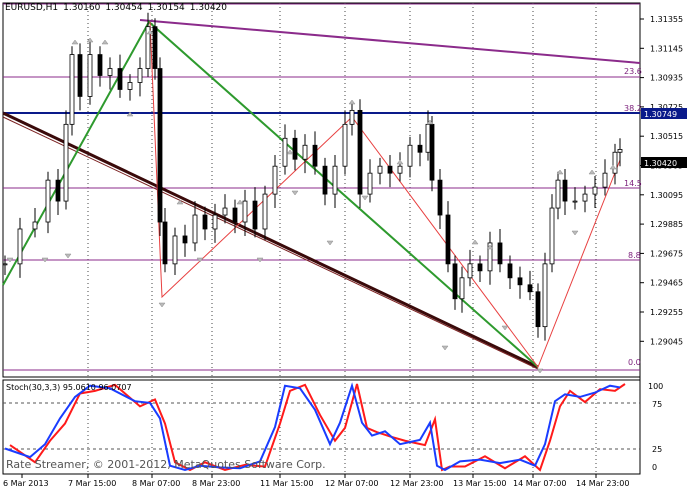 This screenshot has height=495, width=688. Describe the element at coordinates (390, 41) in the screenshot. I see `resistance-trendline` at that location.